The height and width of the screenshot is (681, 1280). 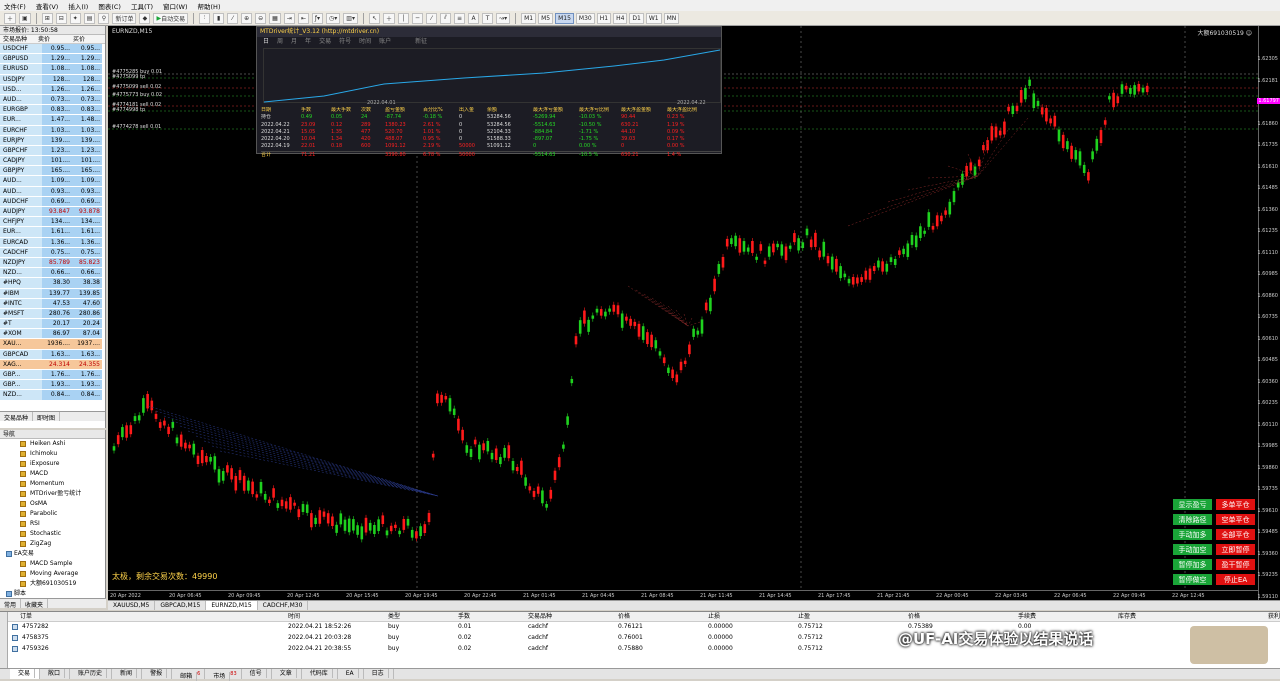 What do you see at coordinates (25, 674) in the screenshot?
I see `terminal-tab: 交易` at bounding box center [25, 674].